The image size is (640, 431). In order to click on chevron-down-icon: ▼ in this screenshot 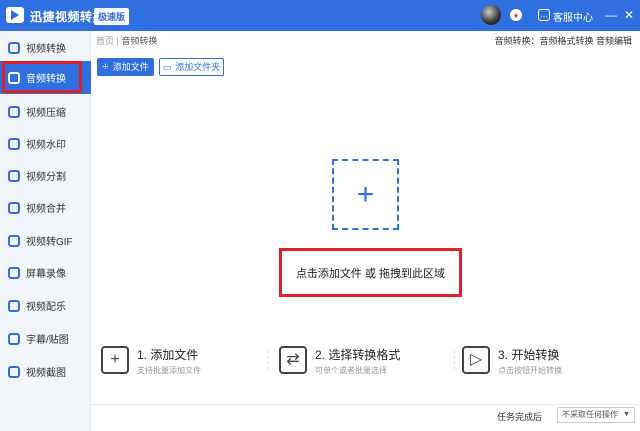, I will do `click(626, 414)`.